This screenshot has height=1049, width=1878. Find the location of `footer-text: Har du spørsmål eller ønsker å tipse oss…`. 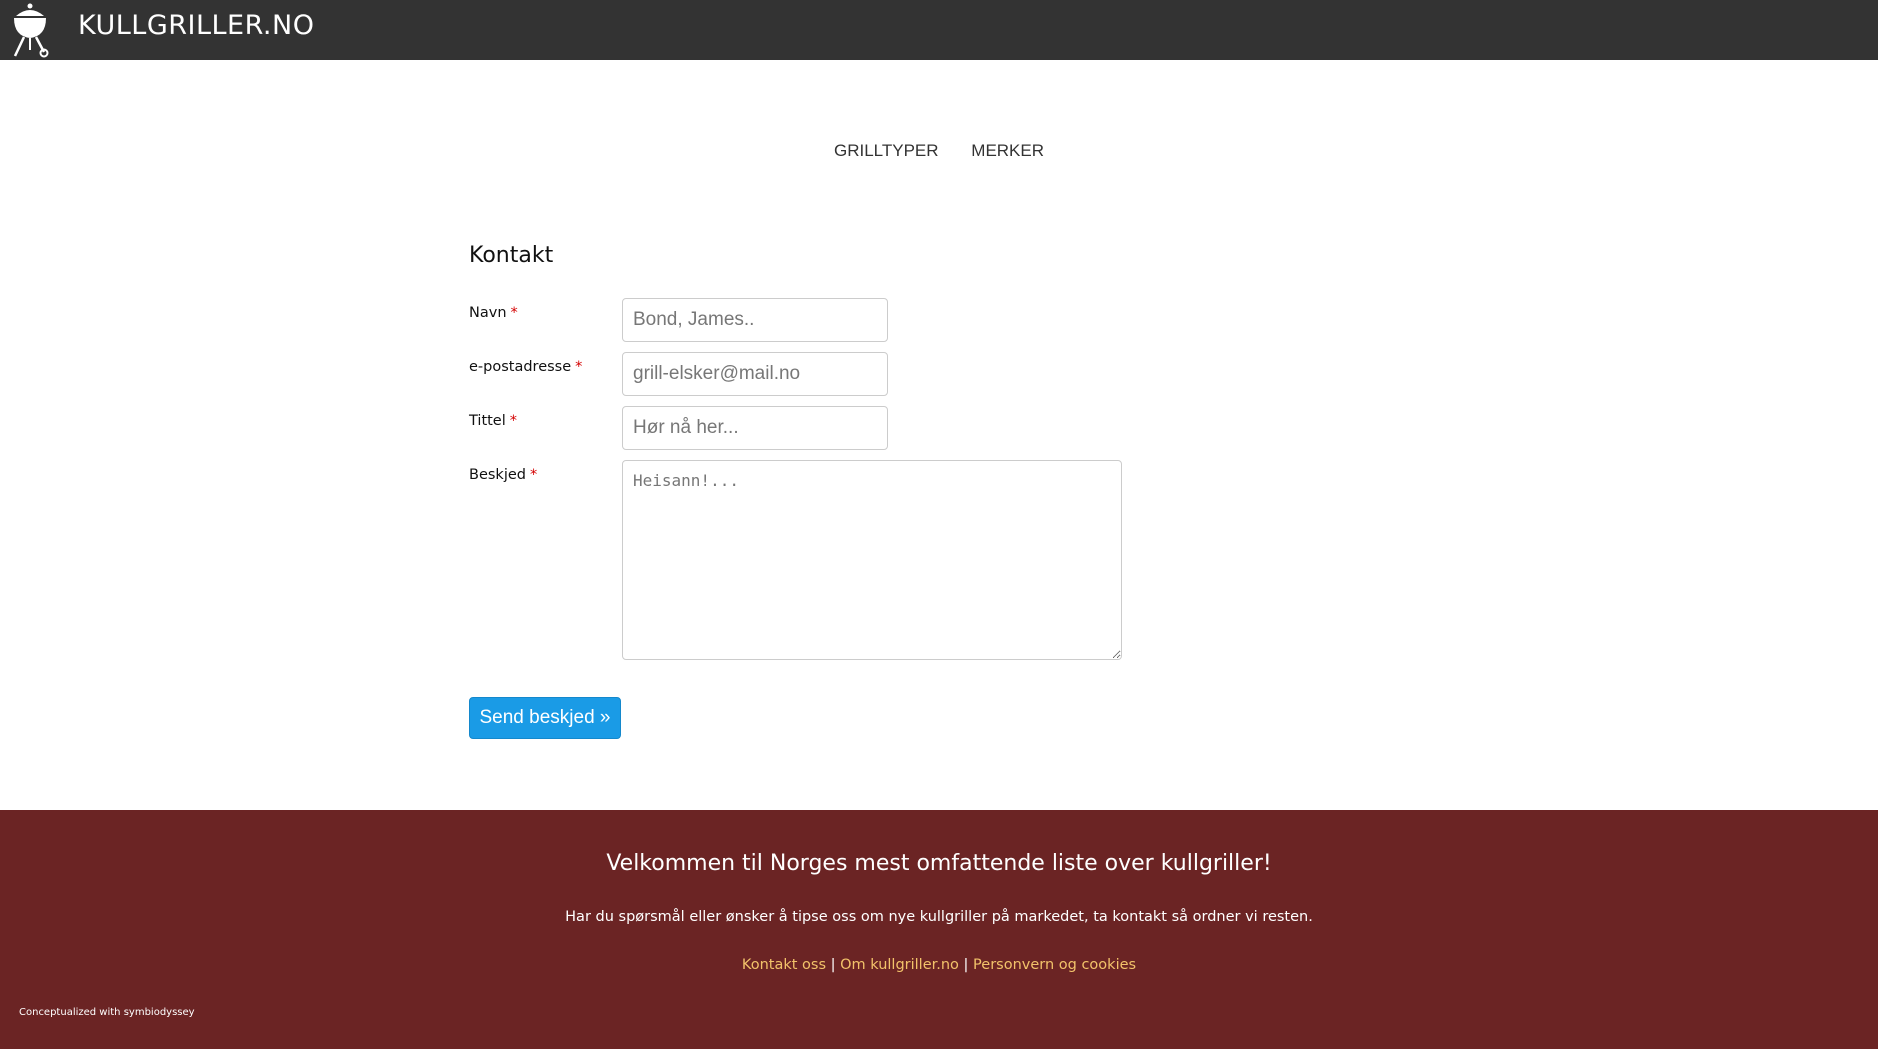

footer-text: Har du spørsmål eller ønsker å tipse oss… is located at coordinates (939, 917).